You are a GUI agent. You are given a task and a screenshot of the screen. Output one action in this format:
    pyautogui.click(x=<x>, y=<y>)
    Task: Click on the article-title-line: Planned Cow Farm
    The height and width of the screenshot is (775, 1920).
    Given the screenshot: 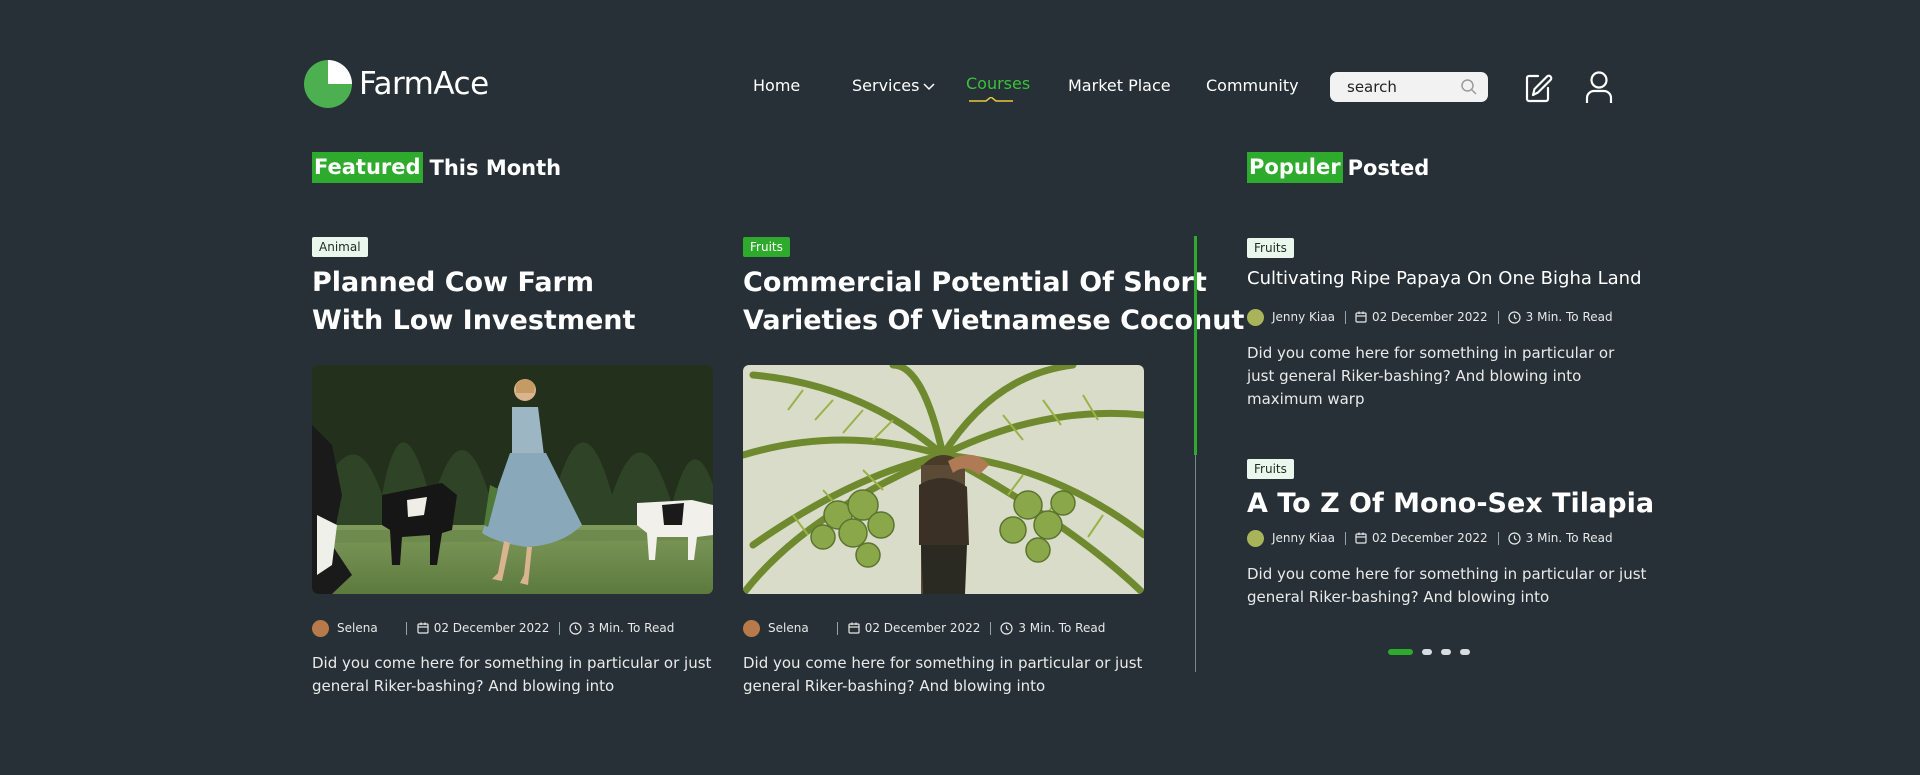 What is the action you would take?
    pyautogui.click(x=453, y=282)
    